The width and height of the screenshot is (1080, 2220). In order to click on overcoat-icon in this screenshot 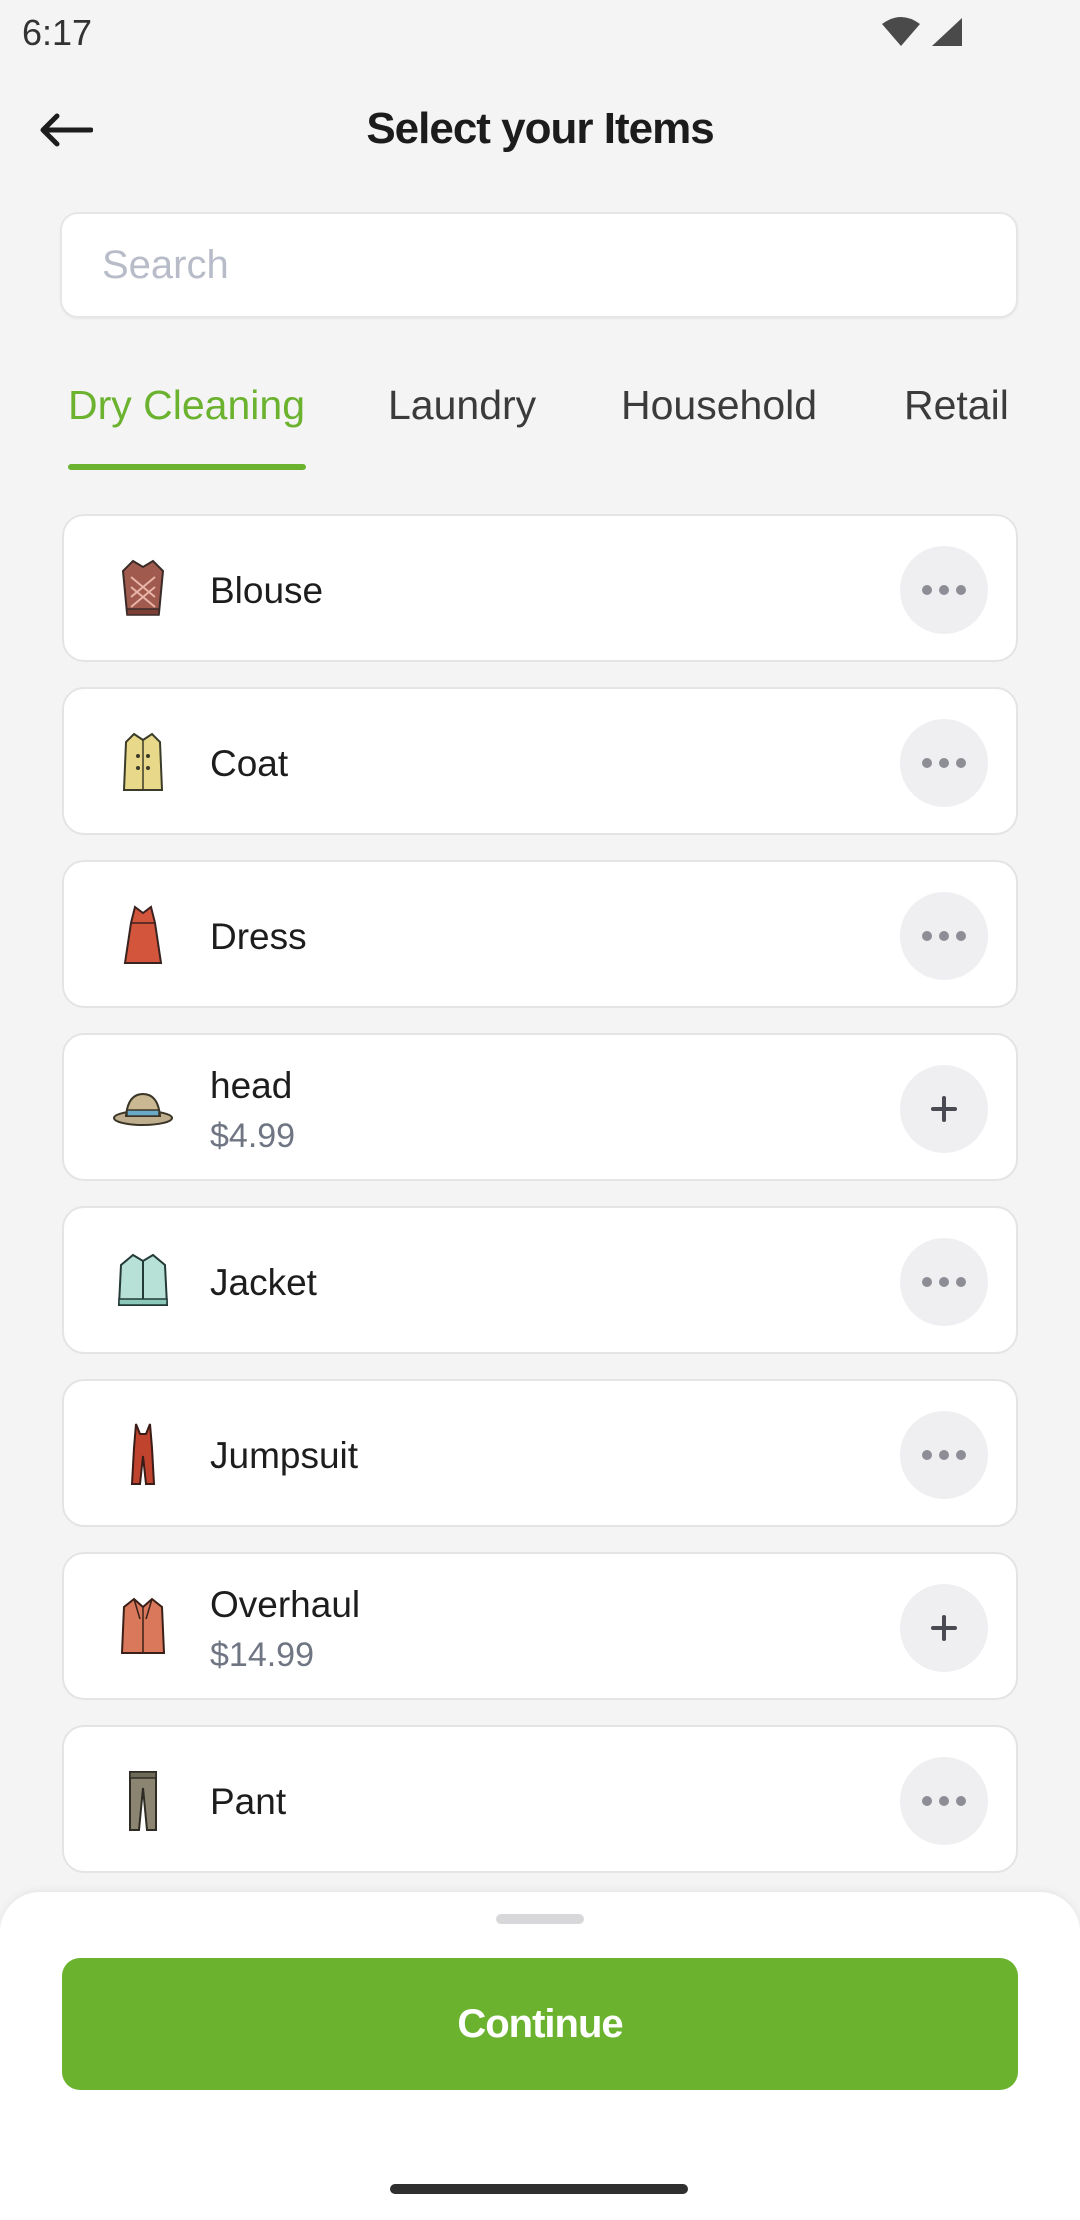, I will do `click(143, 1627)`.